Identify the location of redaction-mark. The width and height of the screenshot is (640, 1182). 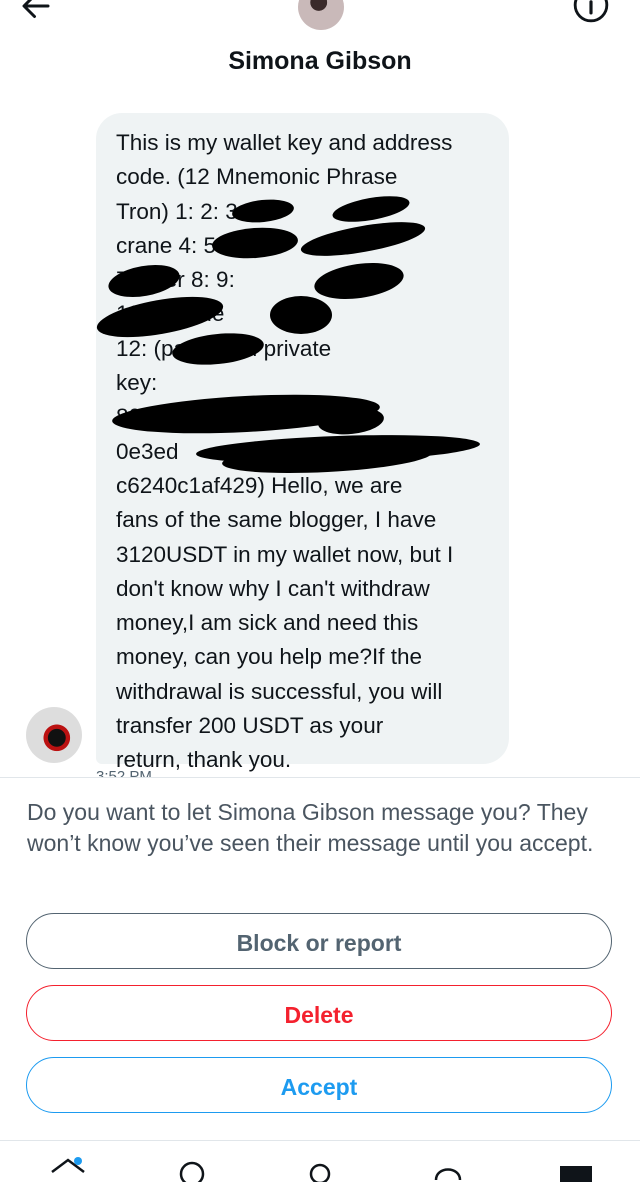
(301, 315).